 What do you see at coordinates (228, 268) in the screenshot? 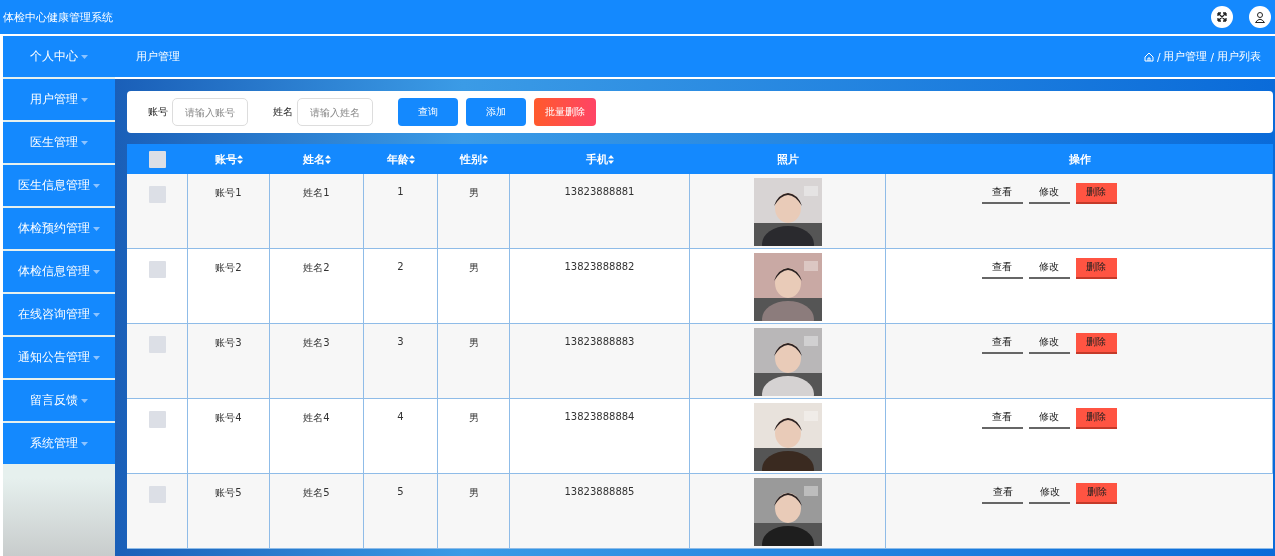
I see `table-cell: 账号2` at bounding box center [228, 268].